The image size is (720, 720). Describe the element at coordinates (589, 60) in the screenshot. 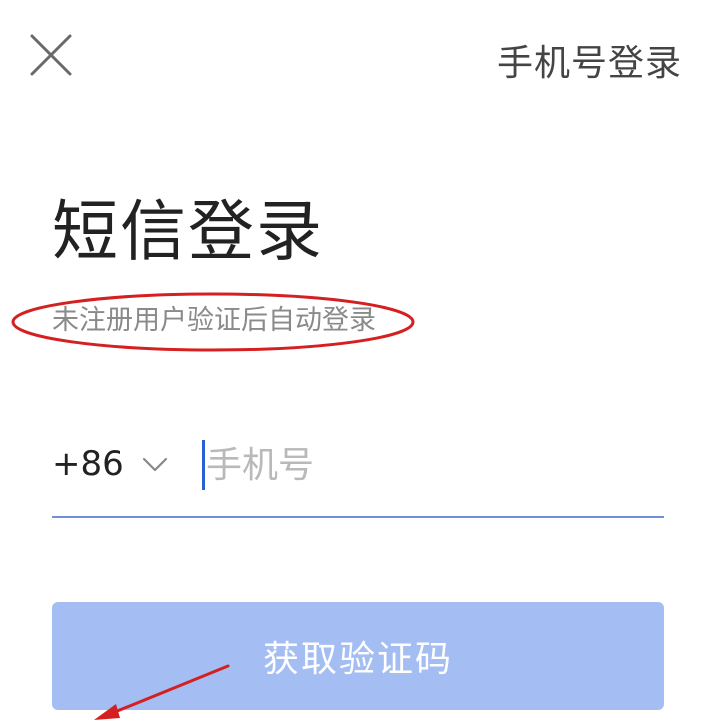

I see `phone-login-link: 手机号登录` at that location.